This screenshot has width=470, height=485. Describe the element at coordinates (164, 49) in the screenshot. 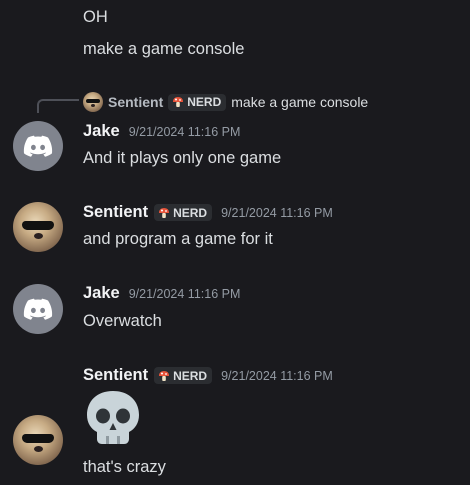

I see `message-text: make a game console` at that location.